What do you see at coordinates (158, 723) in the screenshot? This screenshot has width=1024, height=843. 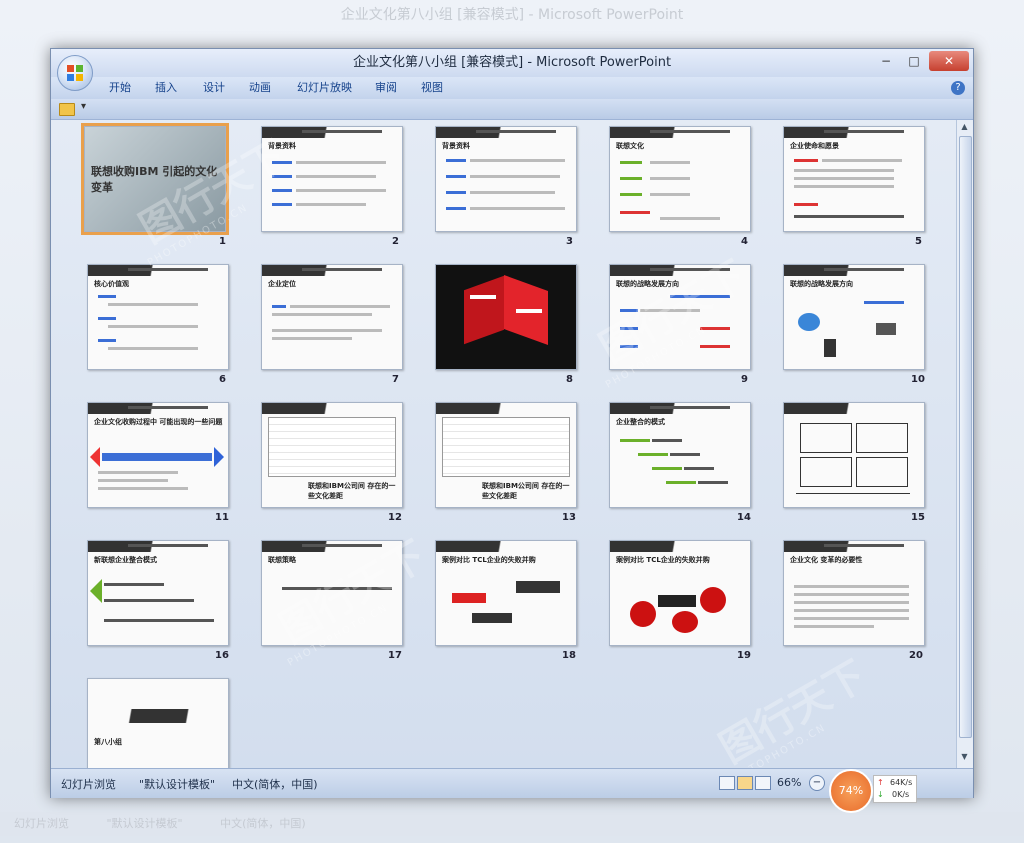 I see `slide-thumbnail: 第八小组` at bounding box center [158, 723].